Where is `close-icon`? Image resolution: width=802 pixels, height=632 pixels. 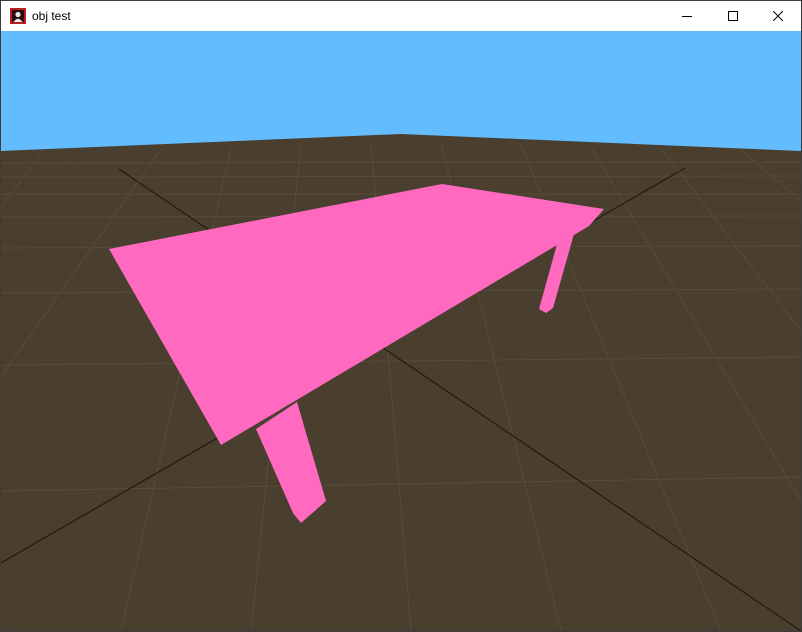
close-icon is located at coordinates (778, 16).